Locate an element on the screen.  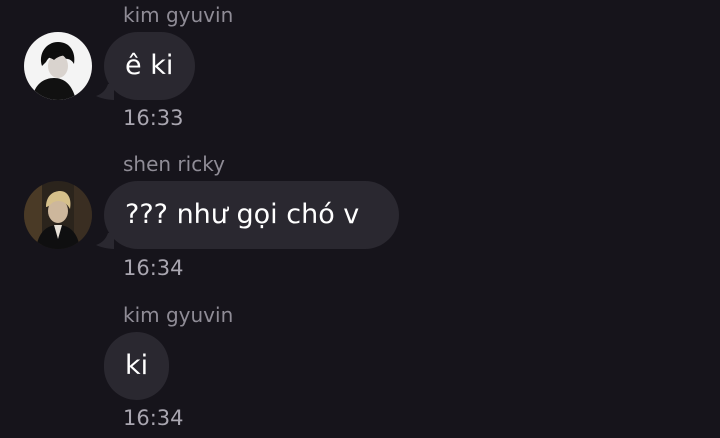
message-bubble: ê ki is located at coordinates (149, 66).